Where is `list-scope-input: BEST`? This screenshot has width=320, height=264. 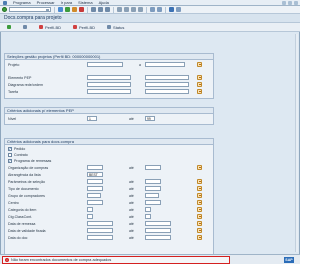 list-scope-input: BEST is located at coordinates (95, 174).